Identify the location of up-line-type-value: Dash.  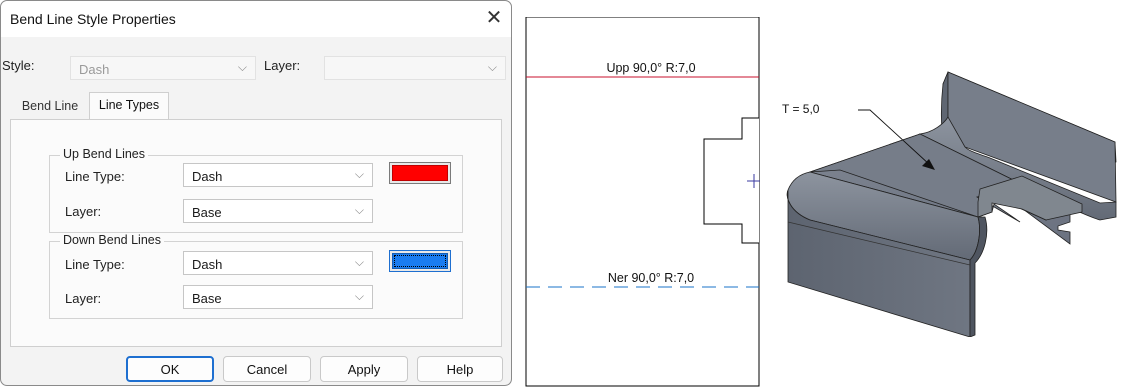
(207, 176).